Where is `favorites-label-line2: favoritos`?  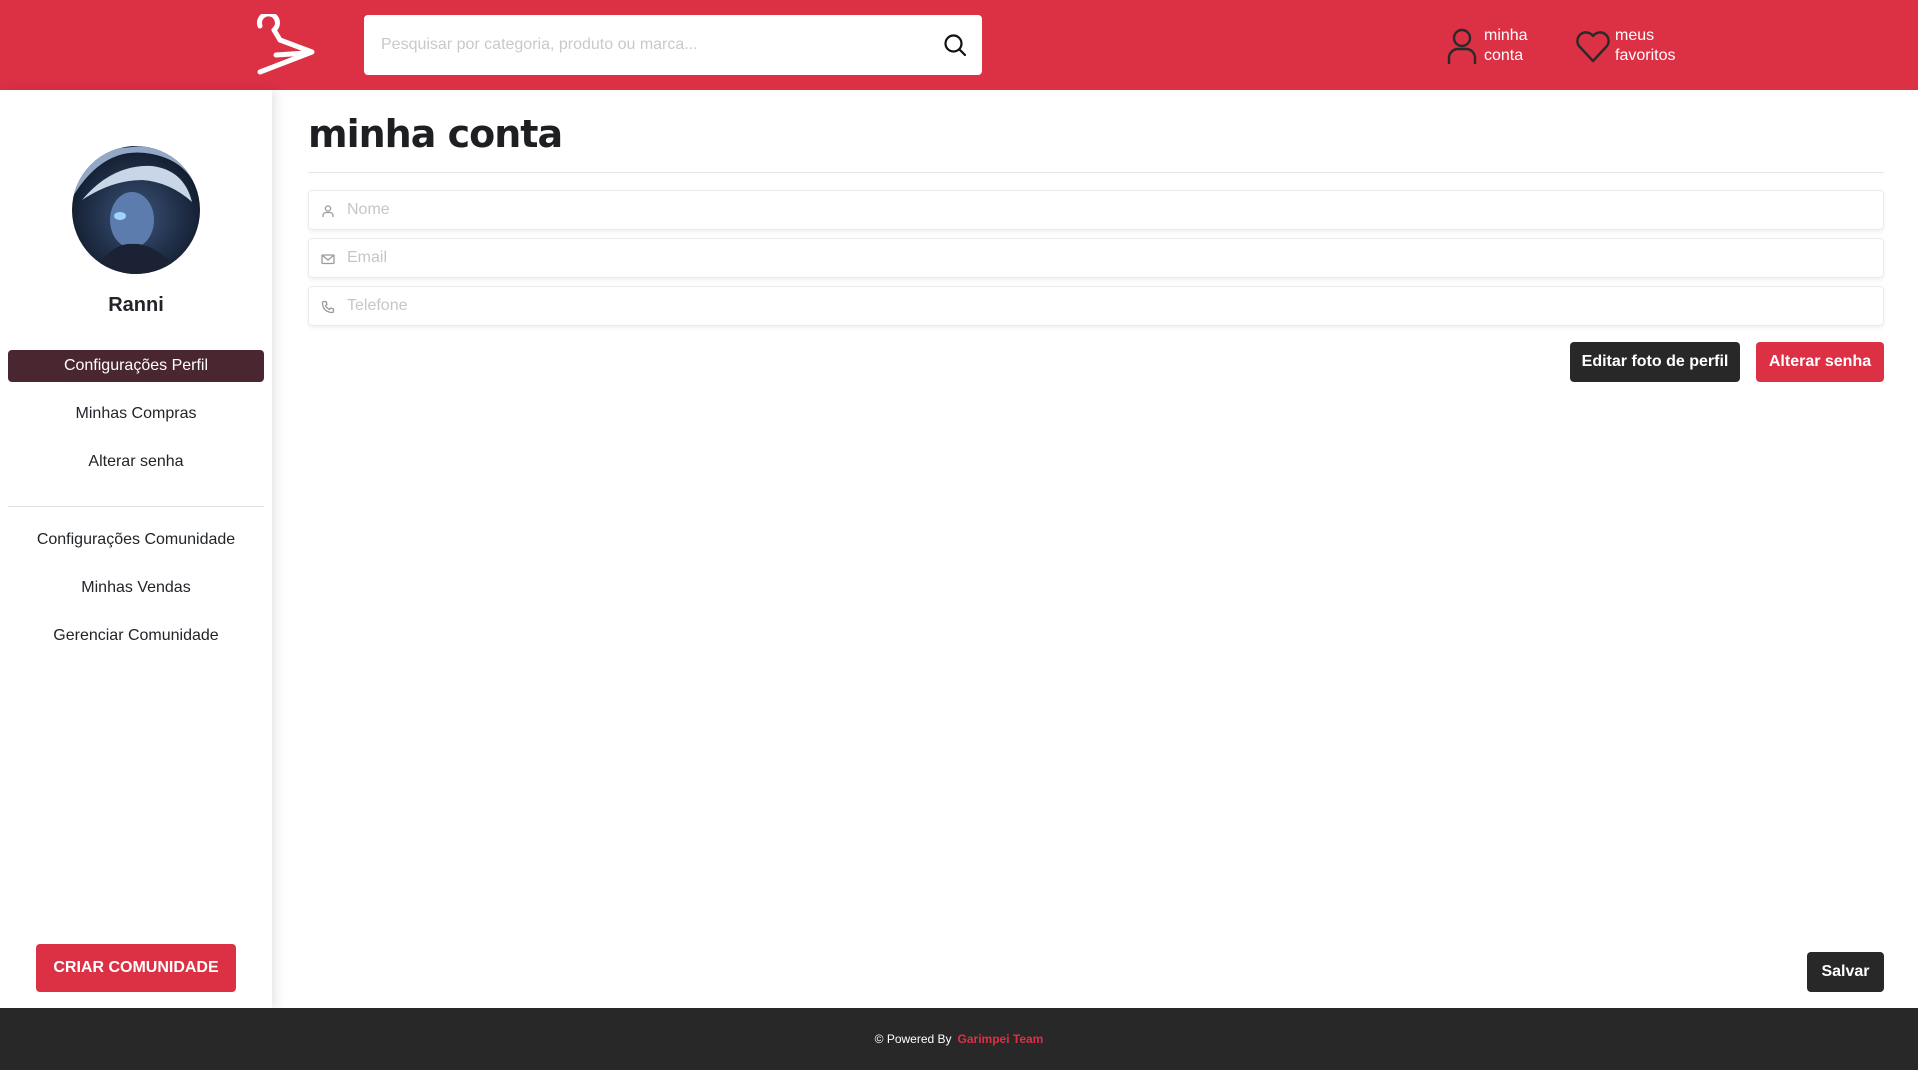 favorites-label-line2: favoritos is located at coordinates (1645, 55).